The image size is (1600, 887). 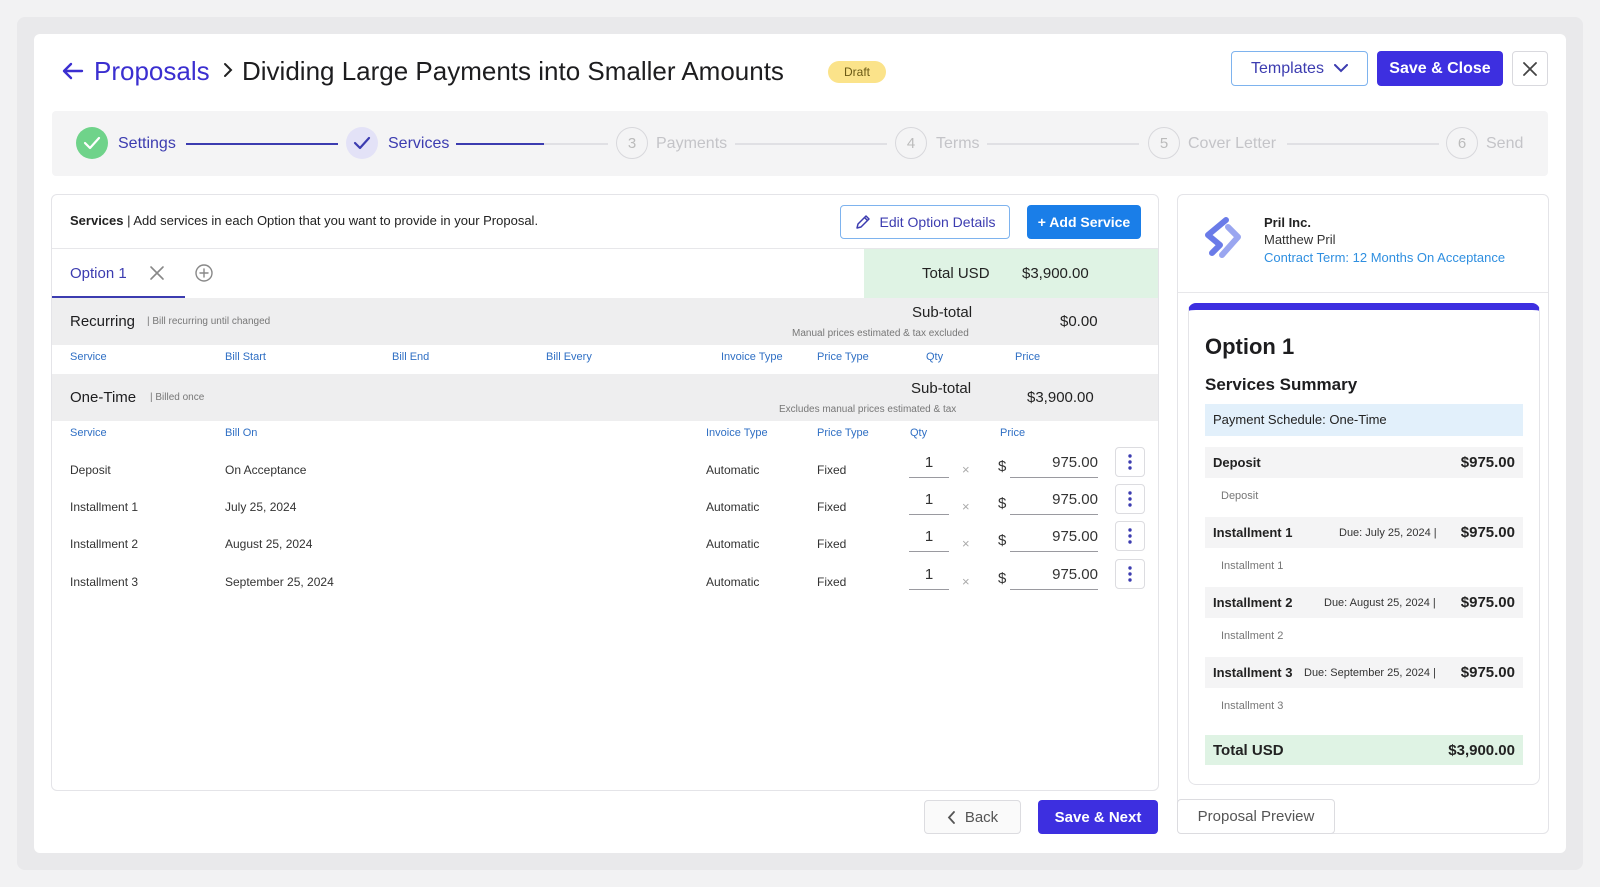 I want to click on templates-dropdown: Templates, so click(x=1299, y=68).